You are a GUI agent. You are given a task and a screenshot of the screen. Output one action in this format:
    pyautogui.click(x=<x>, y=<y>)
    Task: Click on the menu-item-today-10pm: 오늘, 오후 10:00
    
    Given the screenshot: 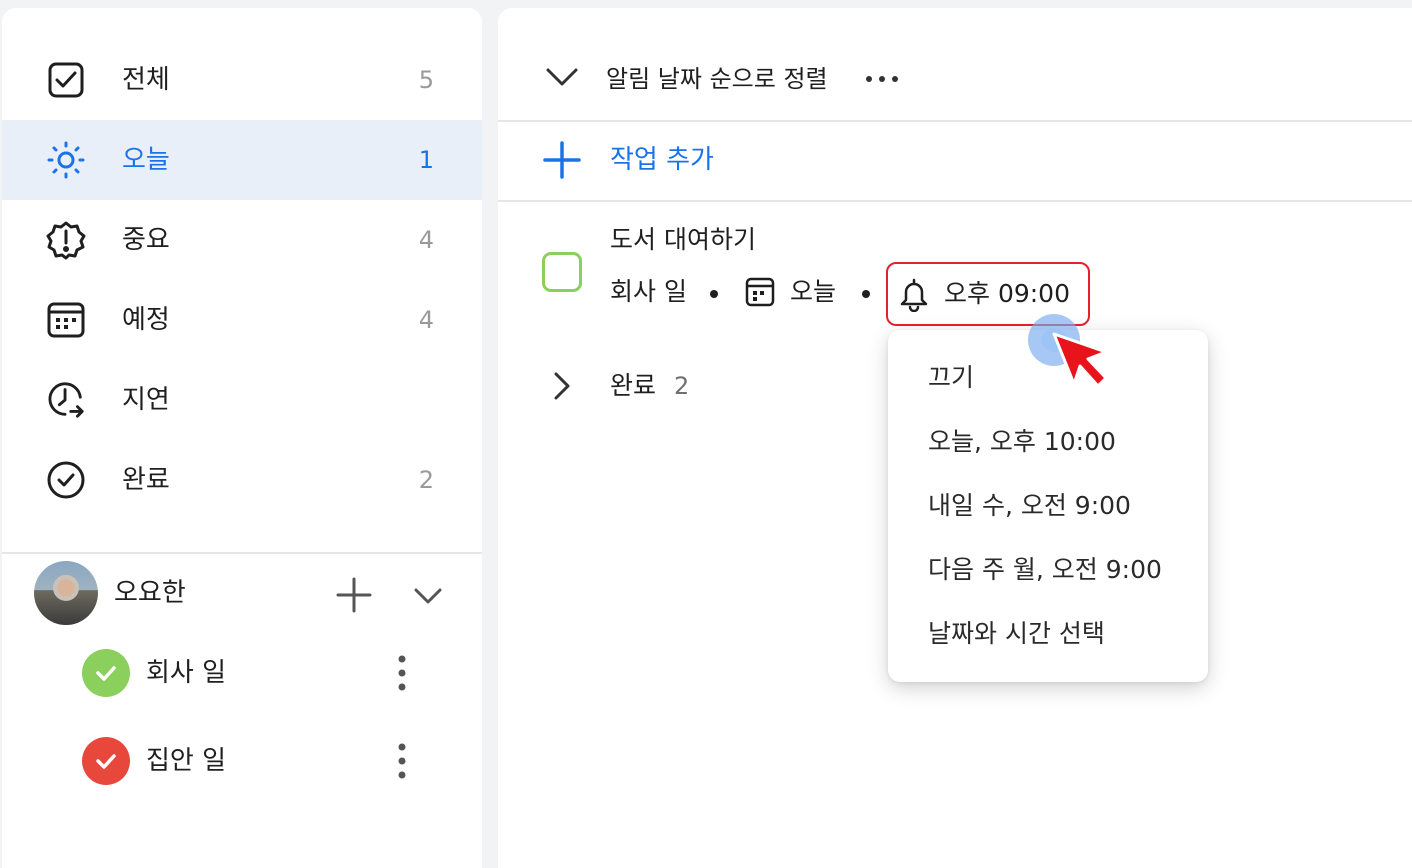 What is the action you would take?
    pyautogui.click(x=1048, y=442)
    